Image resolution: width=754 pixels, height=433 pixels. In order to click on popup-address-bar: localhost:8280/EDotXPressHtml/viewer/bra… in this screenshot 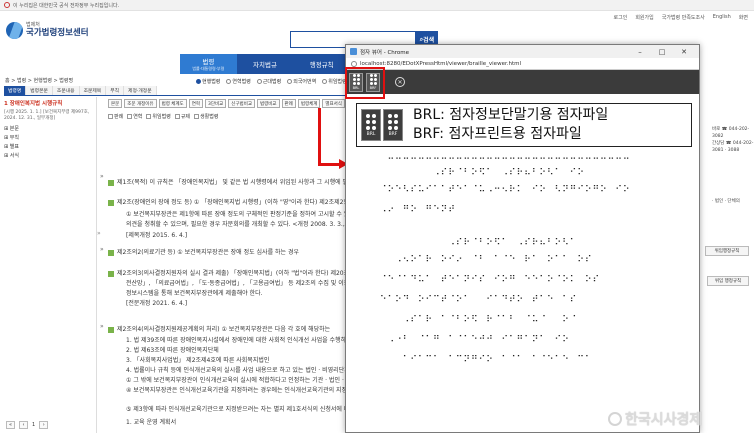, I will do `click(522, 64)`.